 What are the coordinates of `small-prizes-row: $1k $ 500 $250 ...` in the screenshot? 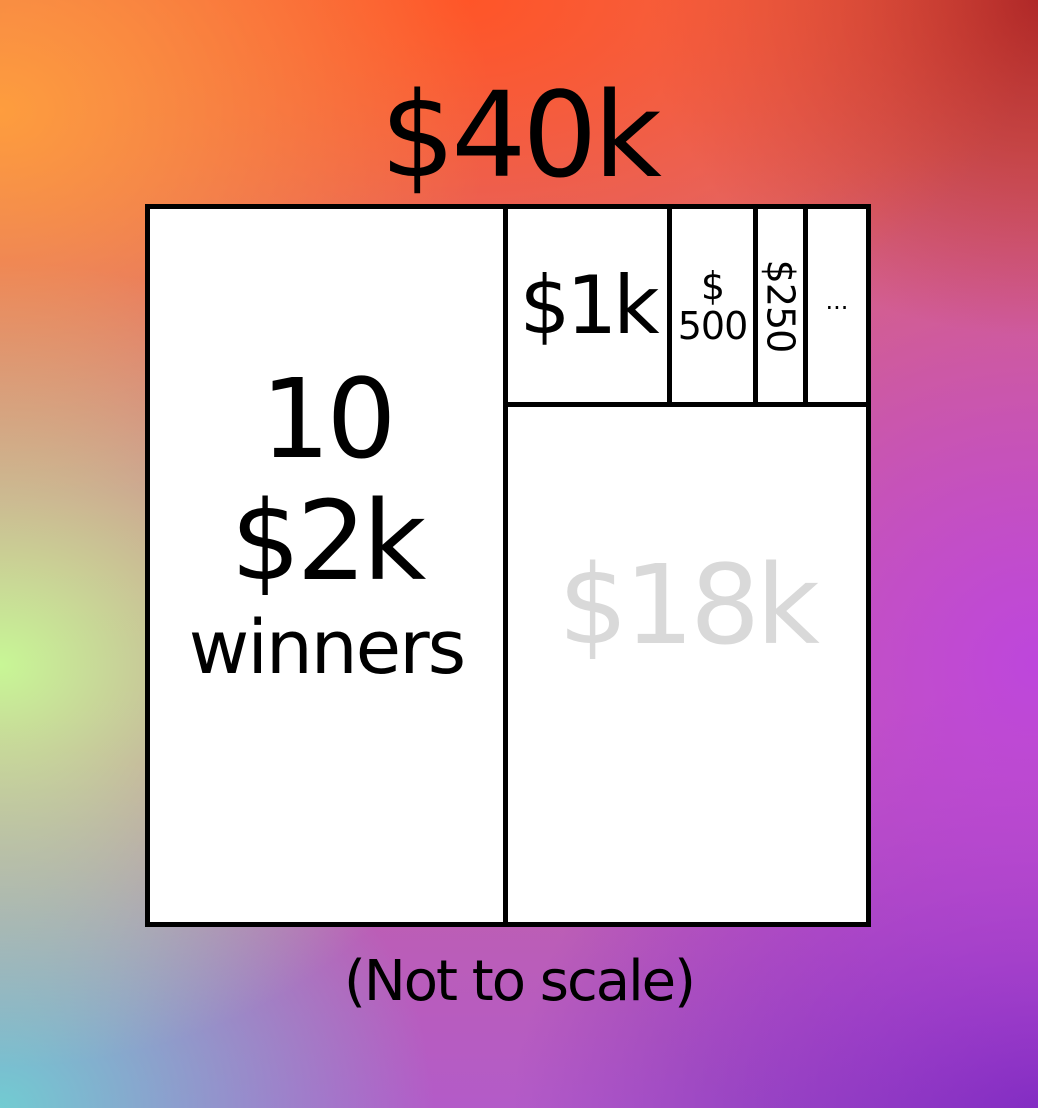 It's located at (687, 308).